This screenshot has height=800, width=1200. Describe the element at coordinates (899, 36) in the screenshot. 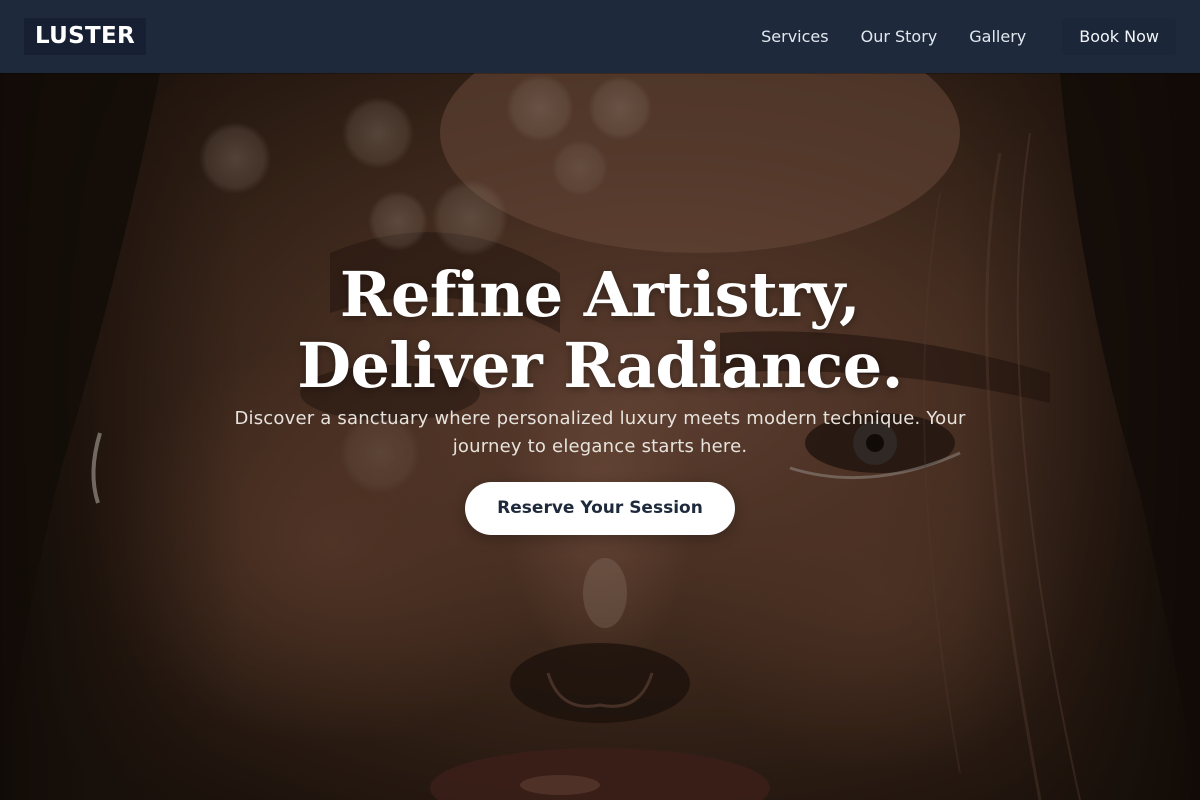

I see `nav-link-our-story: Our Story` at that location.